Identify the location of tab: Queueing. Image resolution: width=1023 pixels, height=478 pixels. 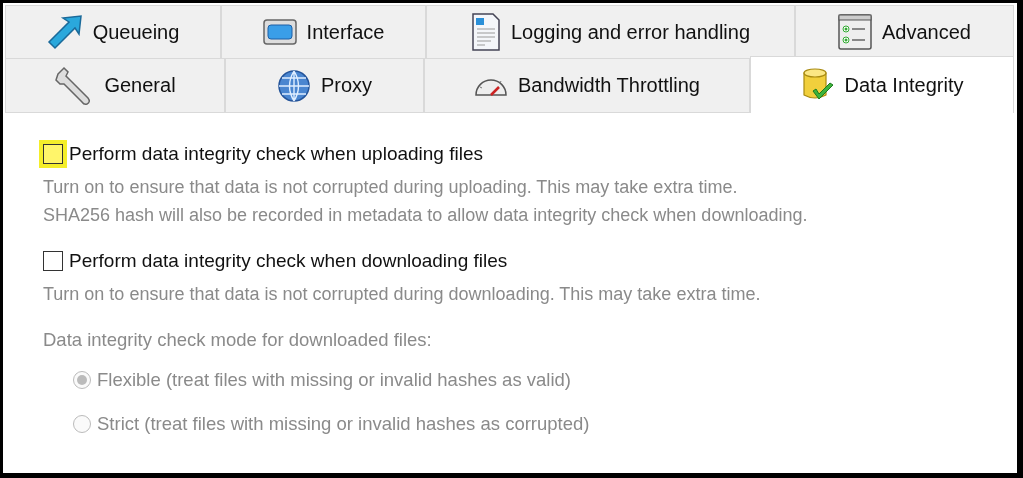
(113, 31).